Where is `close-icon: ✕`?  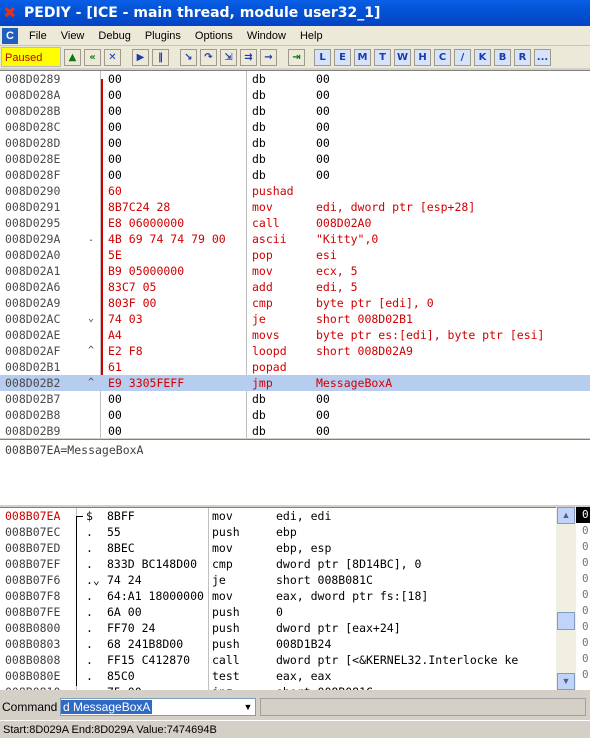 close-icon: ✕ is located at coordinates (112, 57).